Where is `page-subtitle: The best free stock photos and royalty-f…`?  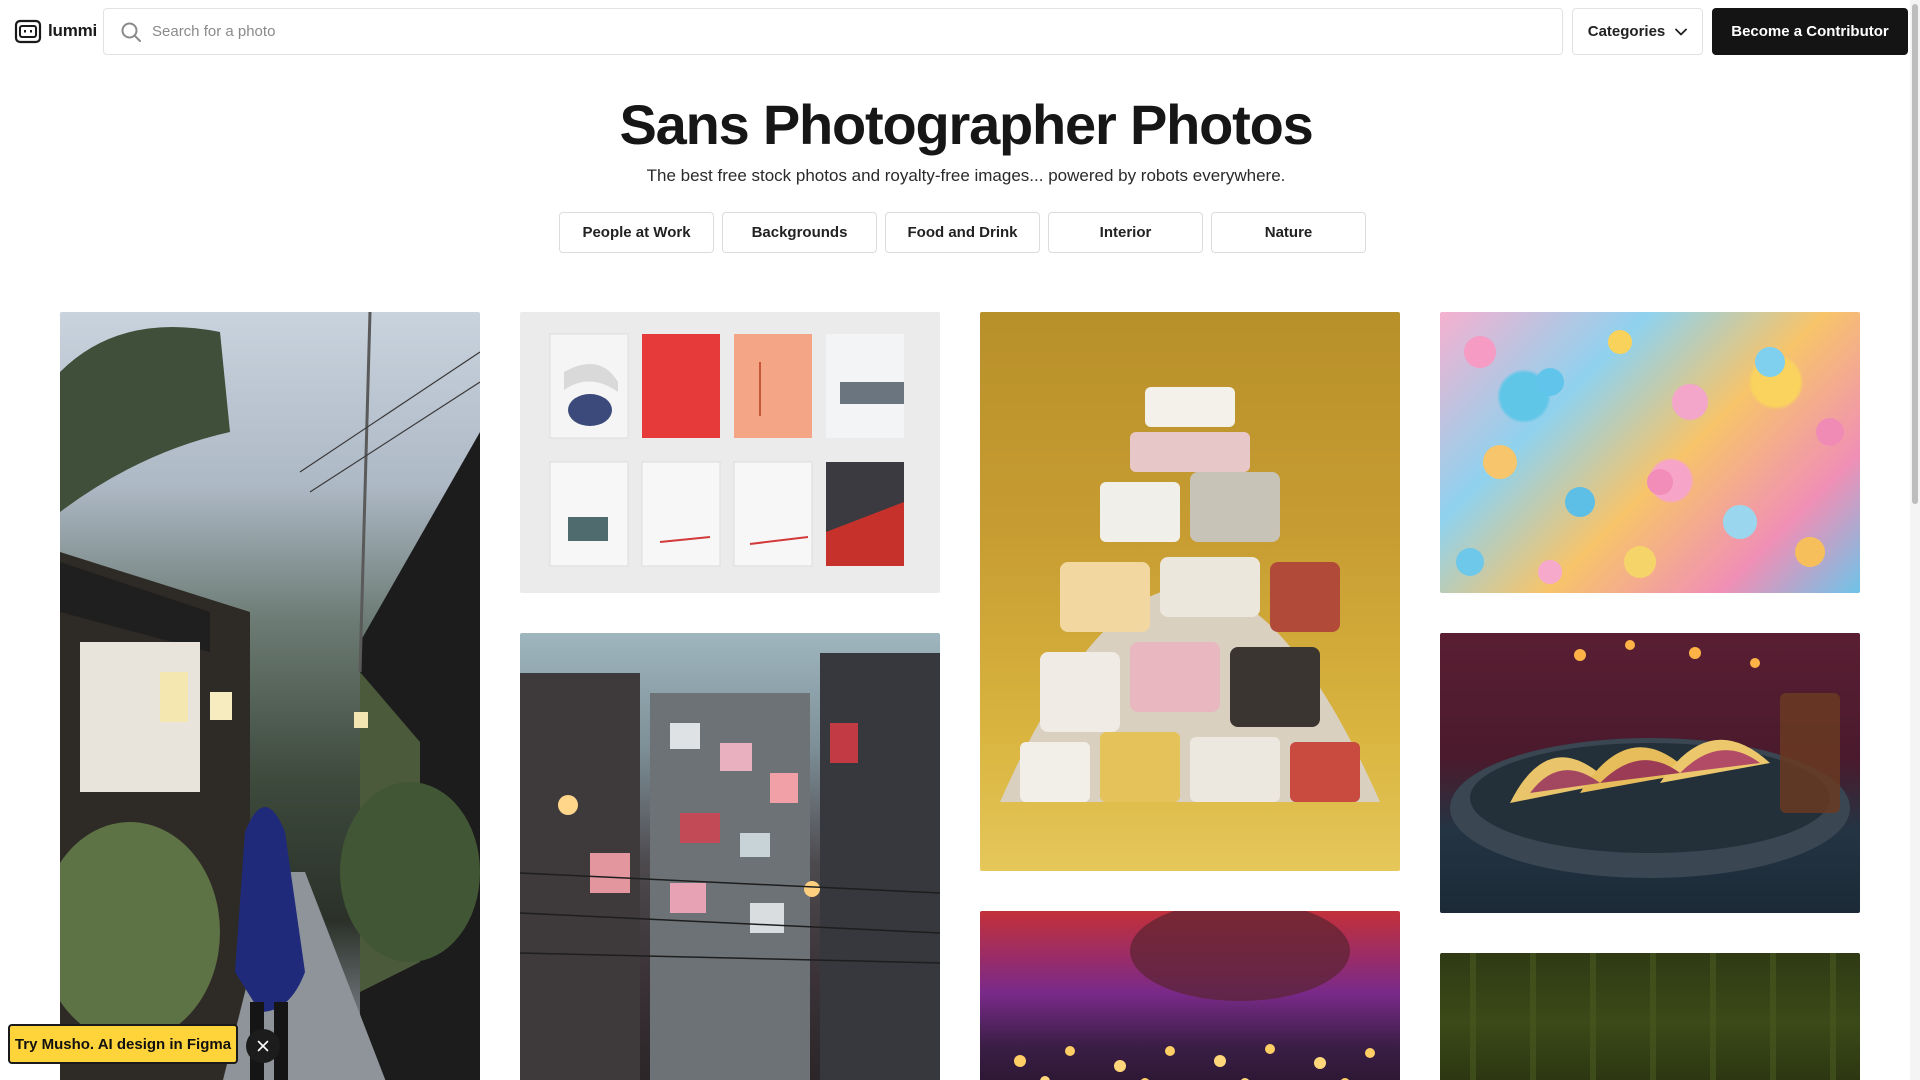
page-subtitle: The best free stock photos and royalty-f… is located at coordinates (966, 175).